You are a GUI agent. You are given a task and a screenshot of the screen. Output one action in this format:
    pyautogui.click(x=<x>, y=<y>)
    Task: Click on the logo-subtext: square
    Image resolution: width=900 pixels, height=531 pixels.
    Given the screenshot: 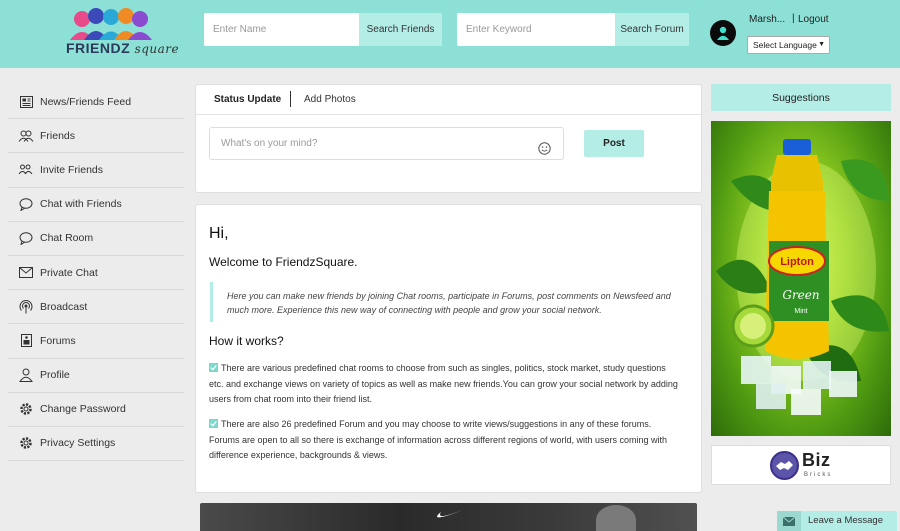 What is the action you would take?
    pyautogui.click(x=157, y=49)
    